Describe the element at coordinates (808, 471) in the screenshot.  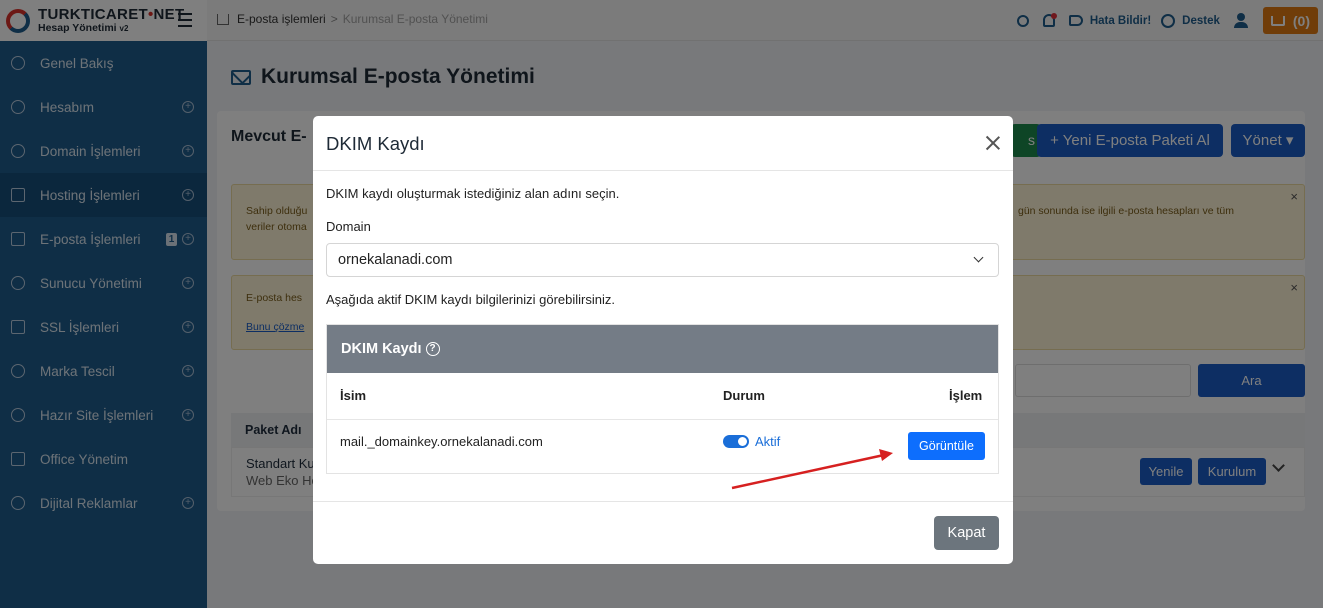
I see `arrow-line` at that location.